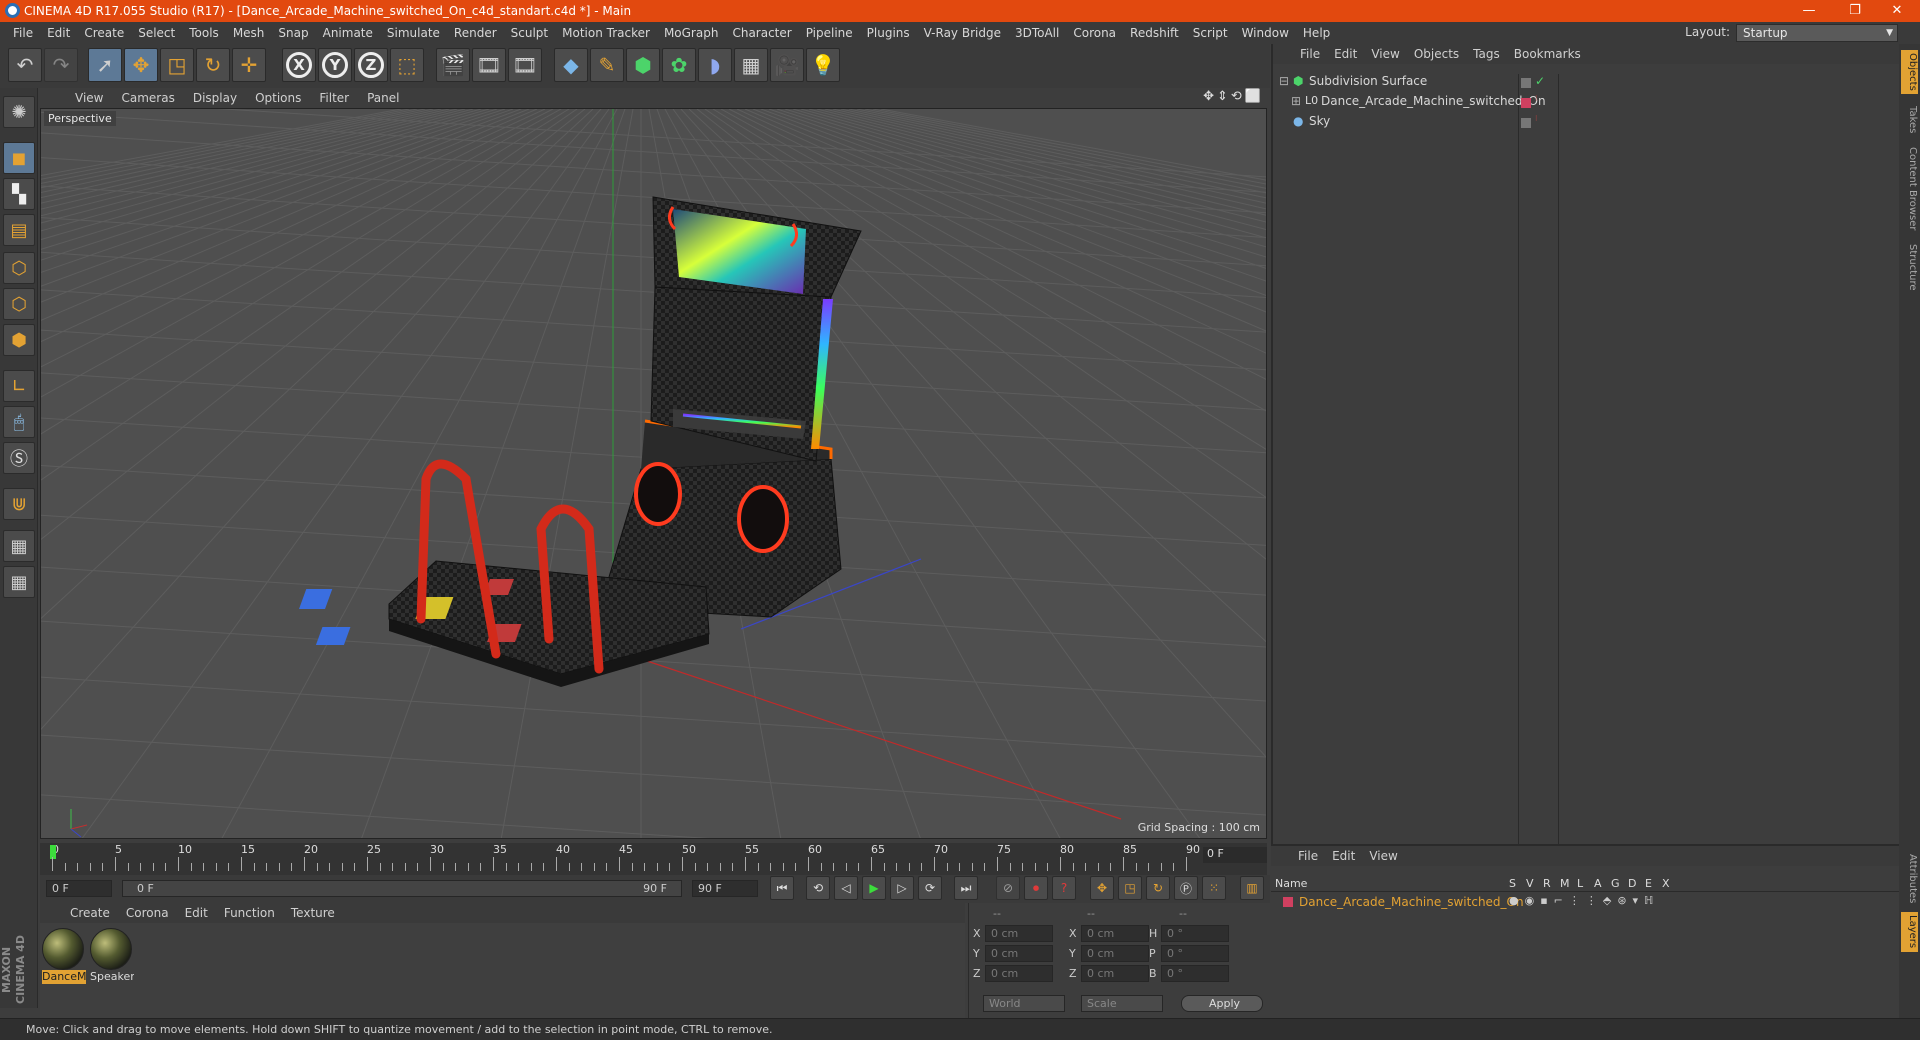  Describe the element at coordinates (61, 65) in the screenshot. I see `redo-button: ↷` at that location.